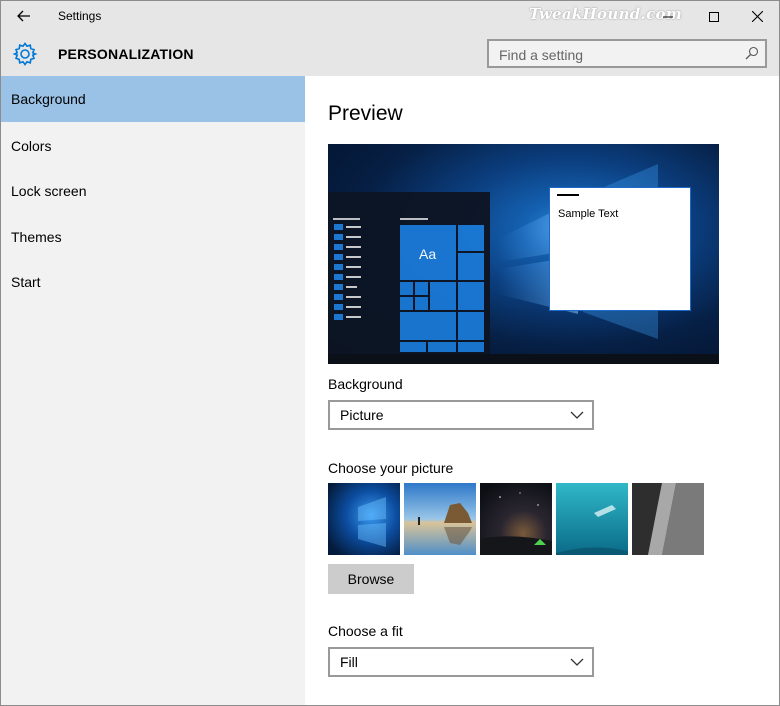 Image resolution: width=780 pixels, height=706 pixels. I want to click on background-dropdown-value: Picture, so click(362, 415).